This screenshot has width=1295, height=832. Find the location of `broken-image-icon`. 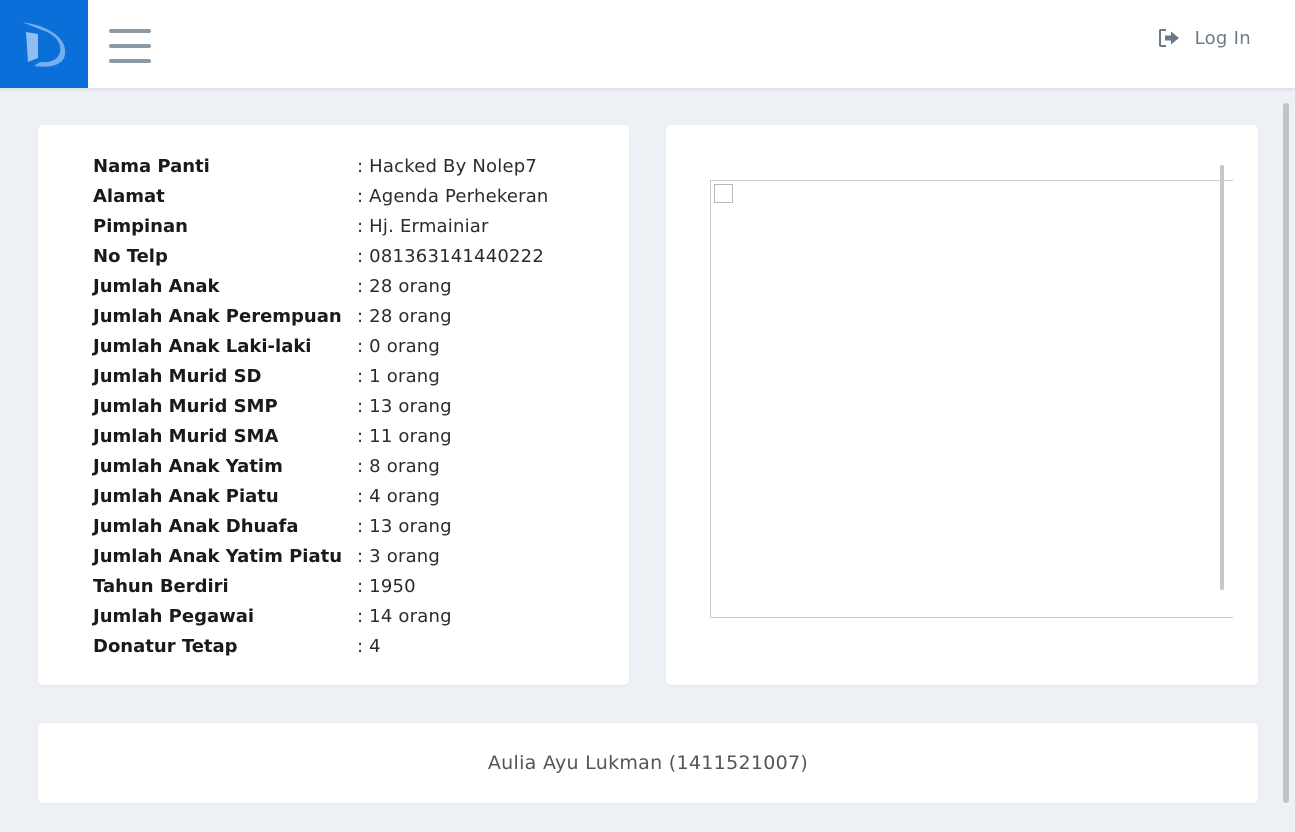

broken-image-icon is located at coordinates (723, 193).